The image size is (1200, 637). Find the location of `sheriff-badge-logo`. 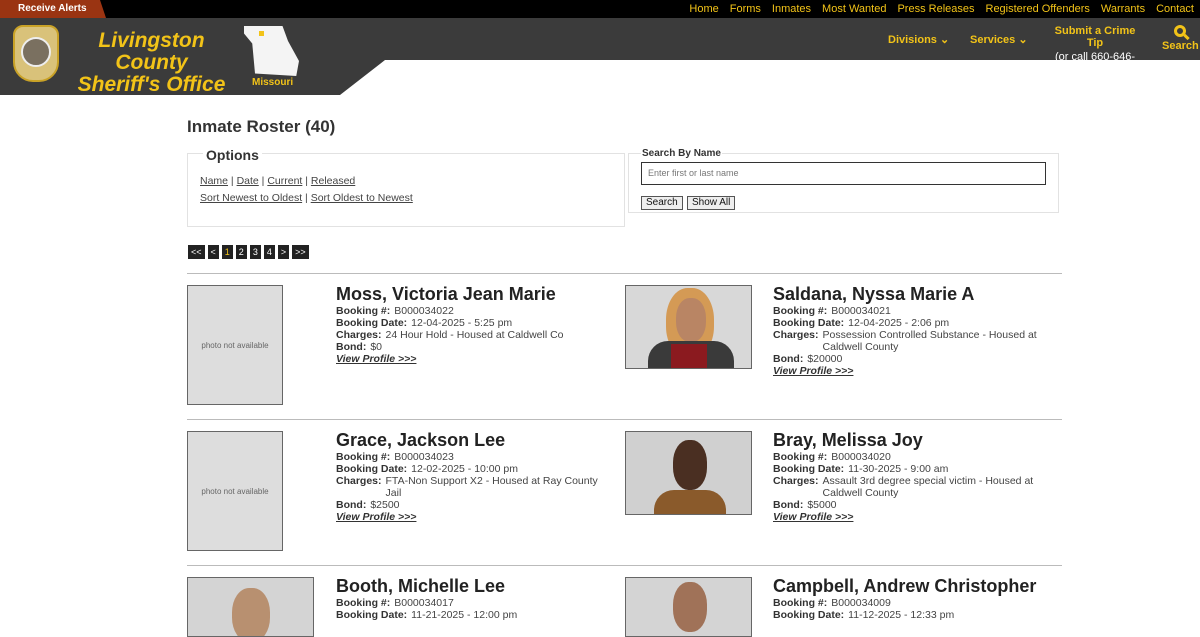

sheriff-badge-logo is located at coordinates (36, 53).